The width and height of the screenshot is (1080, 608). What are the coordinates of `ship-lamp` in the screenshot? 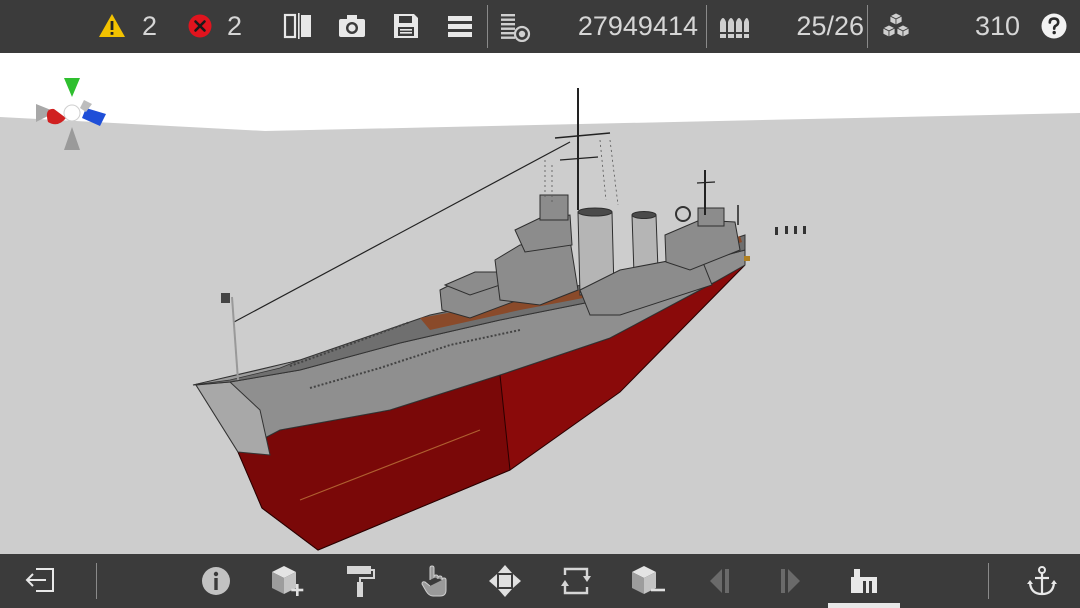 It's located at (225, 298).